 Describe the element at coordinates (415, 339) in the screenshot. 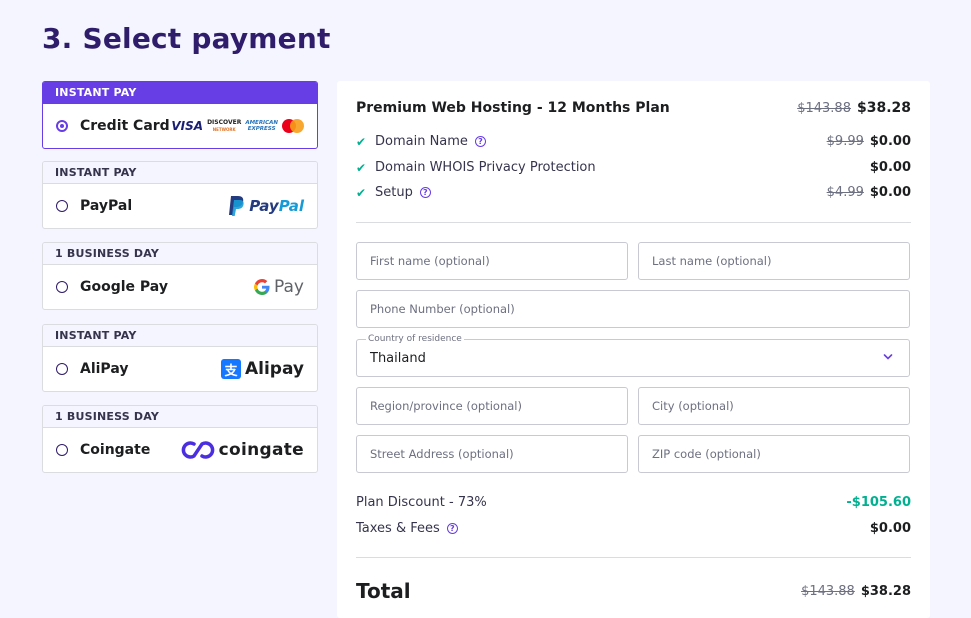

I see `country-label: Country of residence` at that location.